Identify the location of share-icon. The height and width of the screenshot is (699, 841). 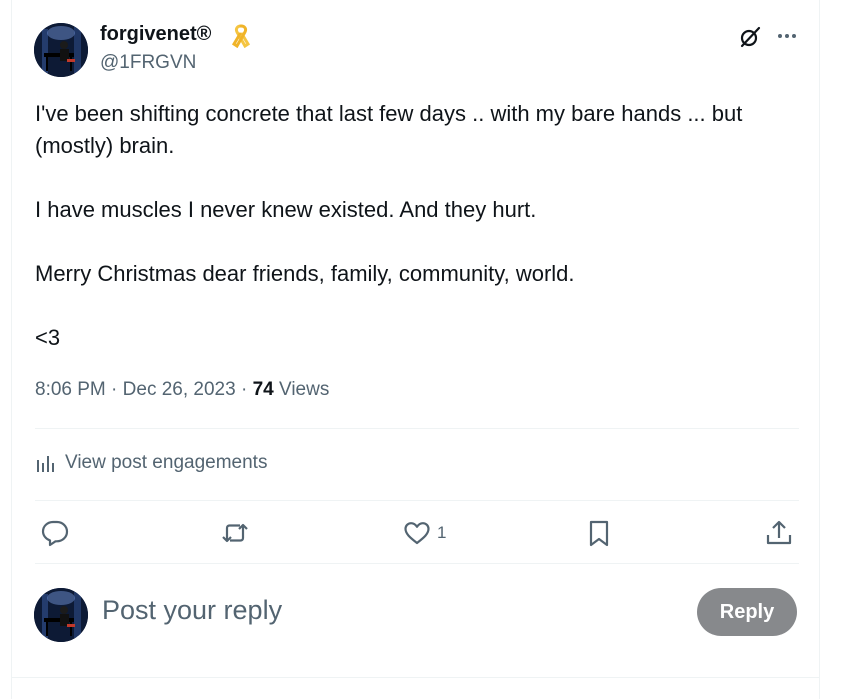
(779, 532).